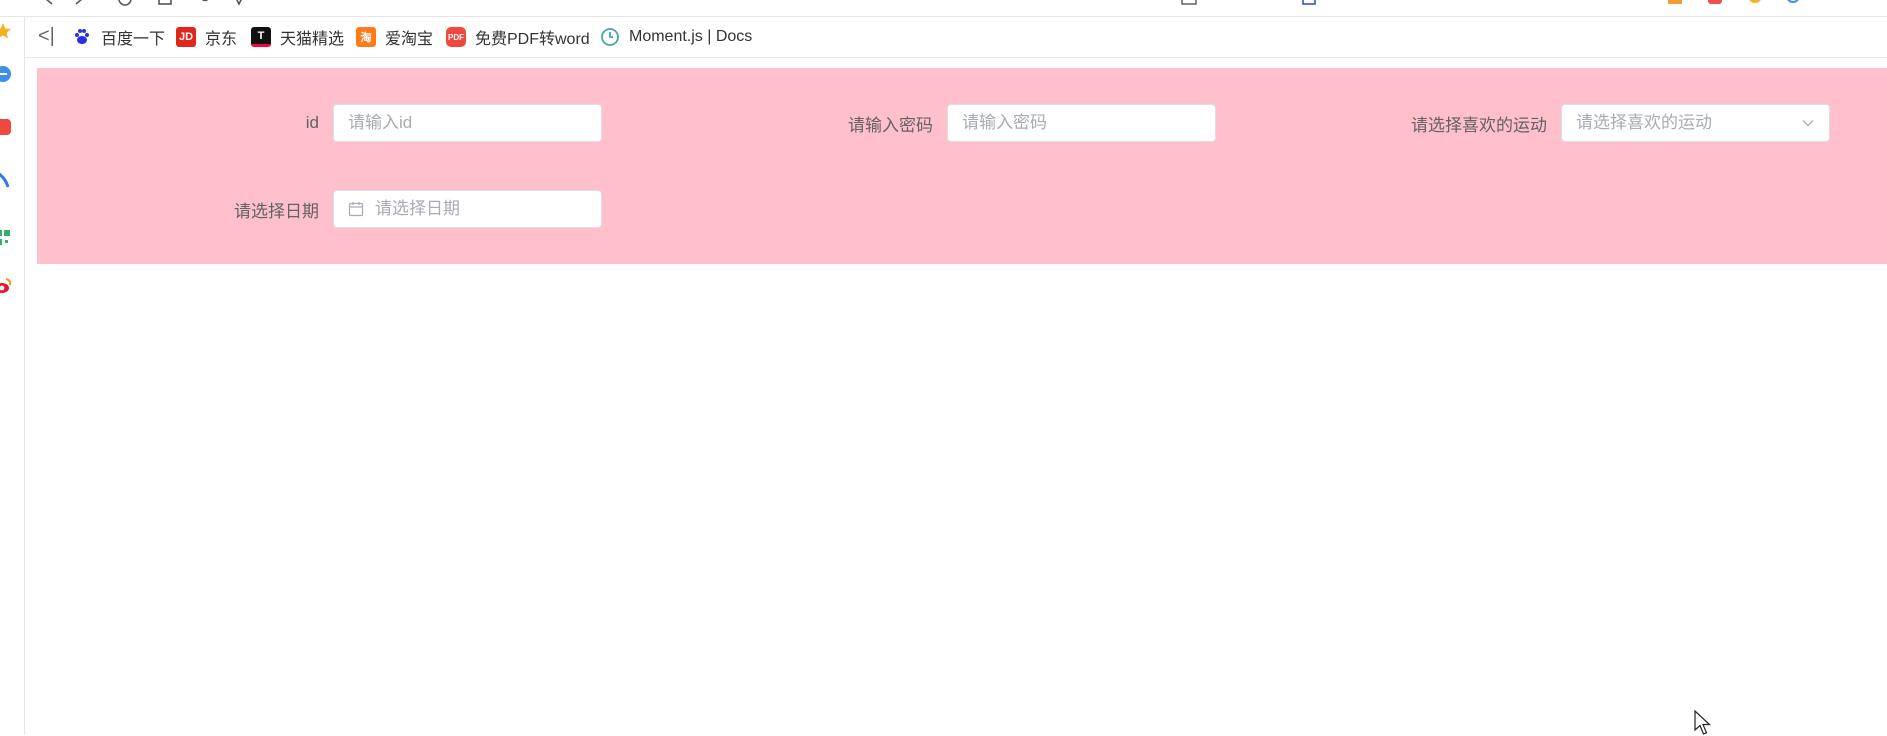 The width and height of the screenshot is (1887, 736). I want to click on home-icon, so click(165, 3).